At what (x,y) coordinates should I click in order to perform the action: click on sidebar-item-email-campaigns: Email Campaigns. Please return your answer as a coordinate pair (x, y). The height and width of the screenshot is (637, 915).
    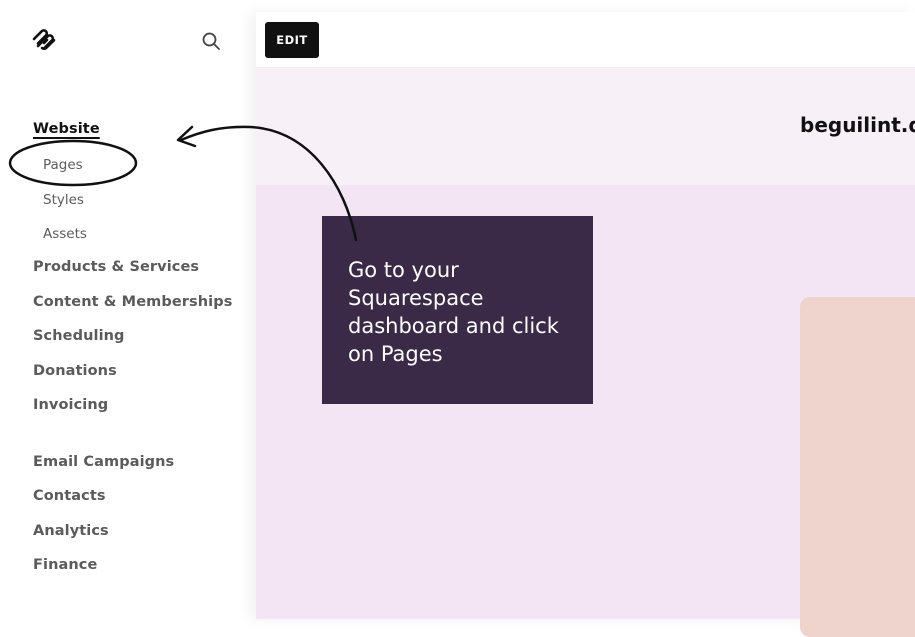
    Looking at the image, I should click on (103, 462).